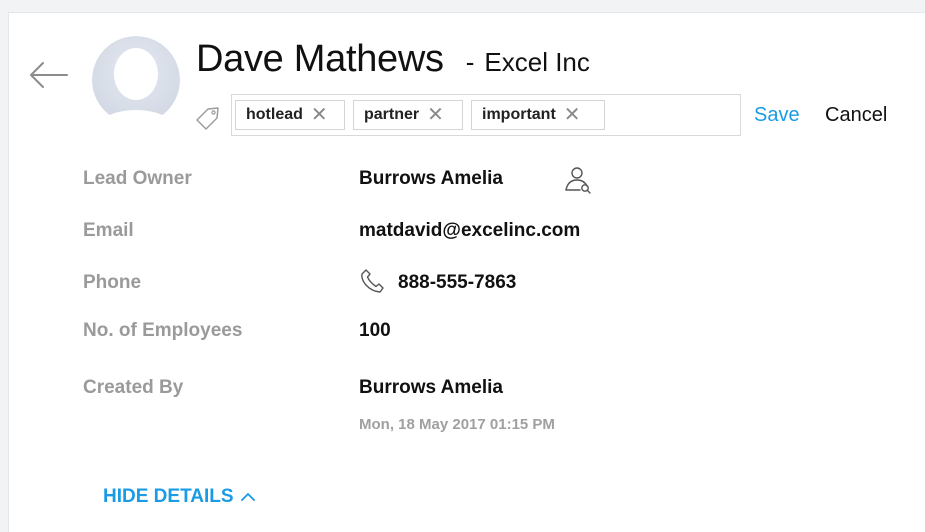 The height and width of the screenshot is (532, 925). I want to click on save-button: Save, so click(777, 115).